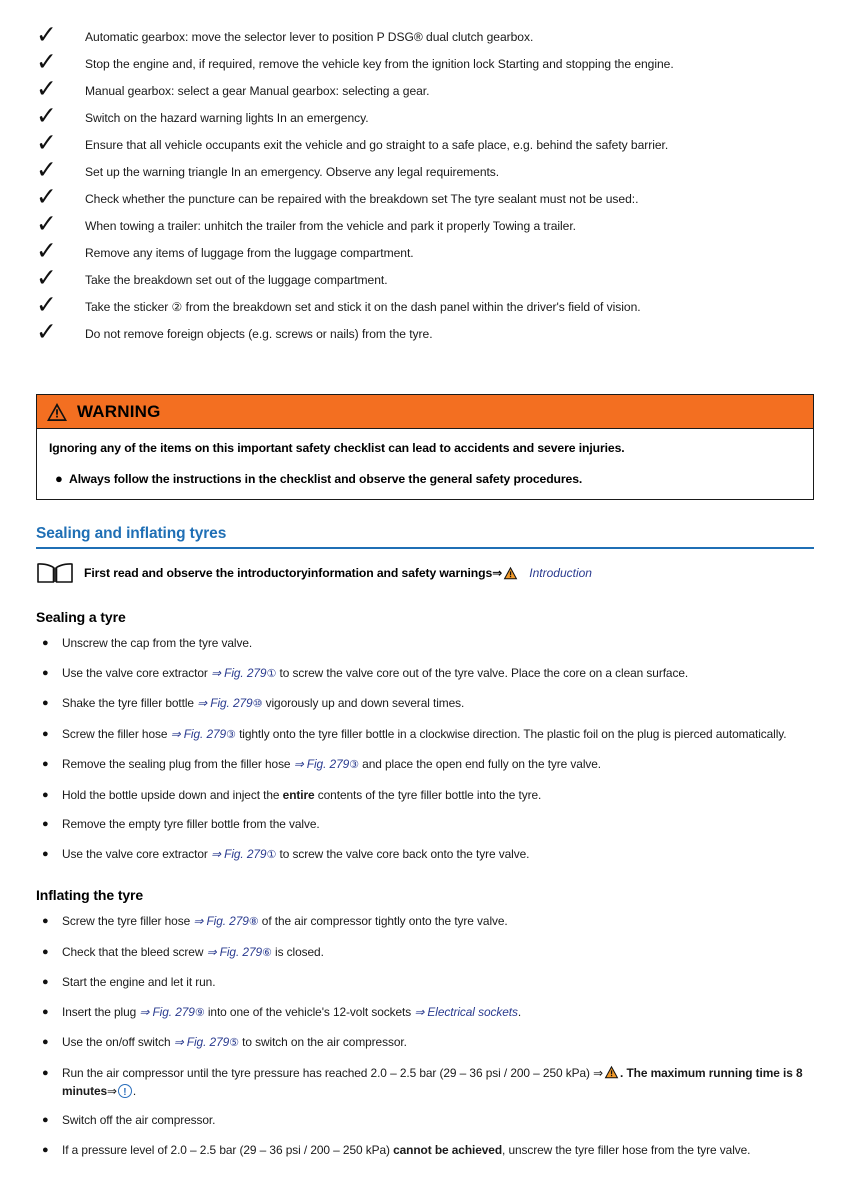 The height and width of the screenshot is (1200, 848). Describe the element at coordinates (137, 672) in the screenshot. I see `step-text: Use the valve core extractor` at that location.